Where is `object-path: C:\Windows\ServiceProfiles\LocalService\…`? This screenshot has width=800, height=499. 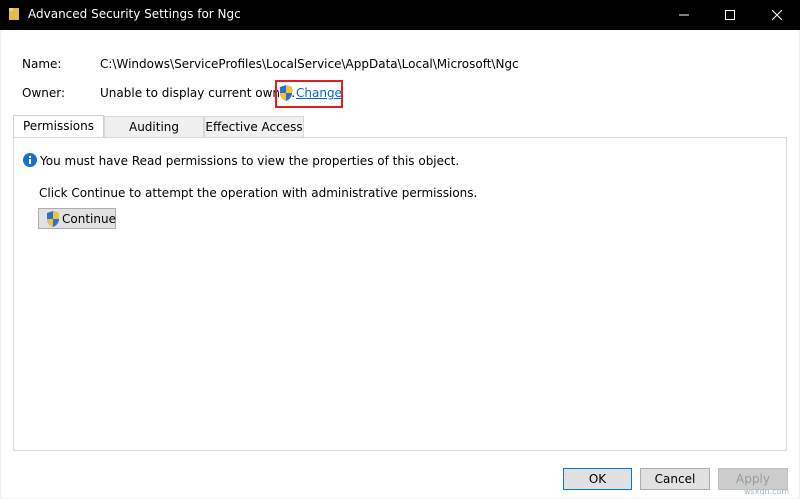
object-path: C:\Windows\ServiceProfiles\LocalService\… is located at coordinates (309, 64).